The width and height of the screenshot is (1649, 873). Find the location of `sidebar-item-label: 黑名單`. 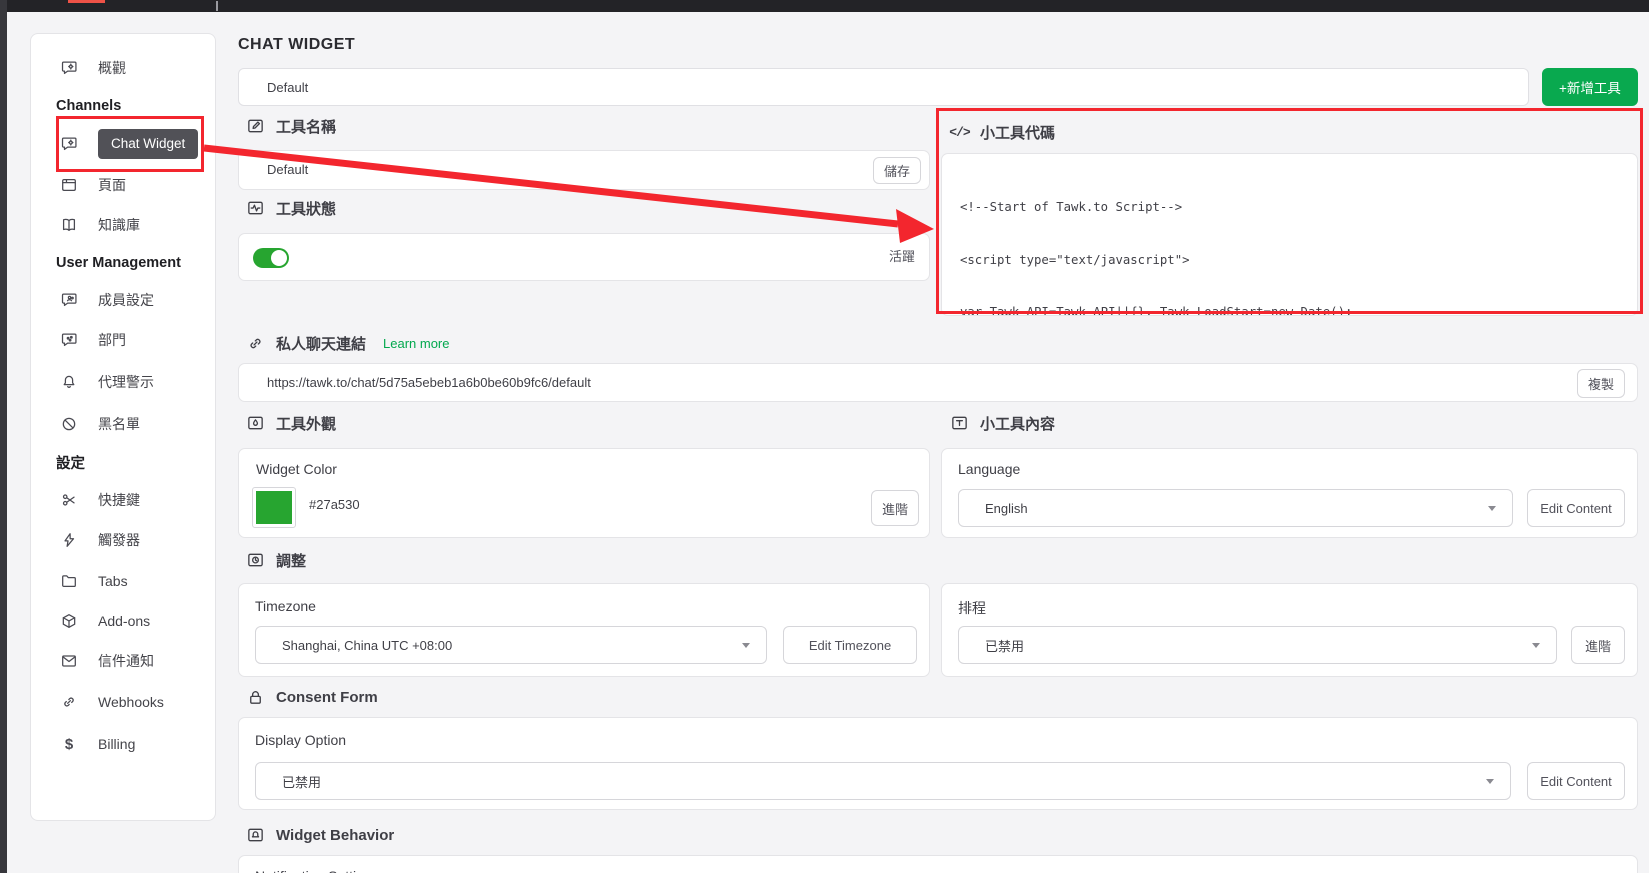

sidebar-item-label: 黑名單 is located at coordinates (119, 424).